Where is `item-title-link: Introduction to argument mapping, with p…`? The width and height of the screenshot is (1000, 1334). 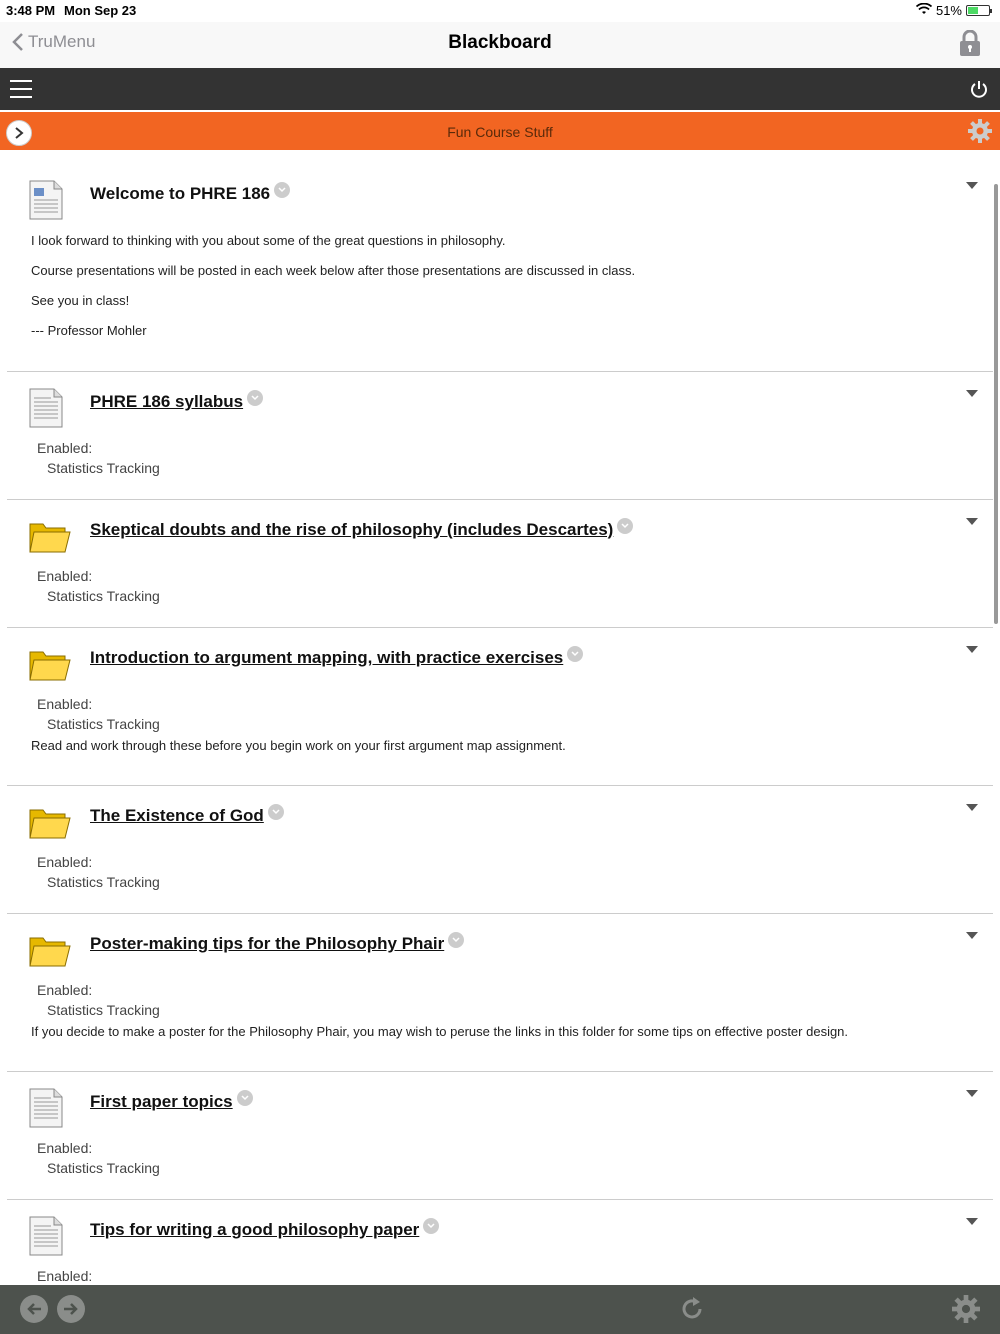
item-title-link: Introduction to argument mapping, with p… is located at coordinates (326, 658).